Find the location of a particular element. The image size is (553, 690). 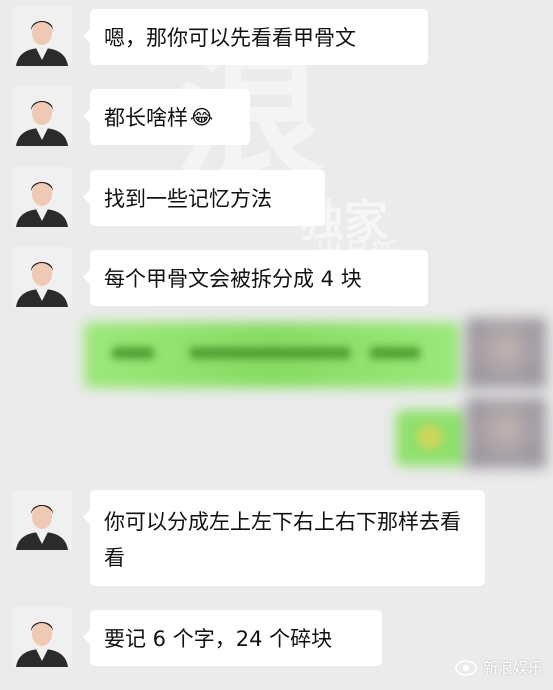

message-text: 你可以分成左上左下右上右下那样去看看 is located at coordinates (282, 540).